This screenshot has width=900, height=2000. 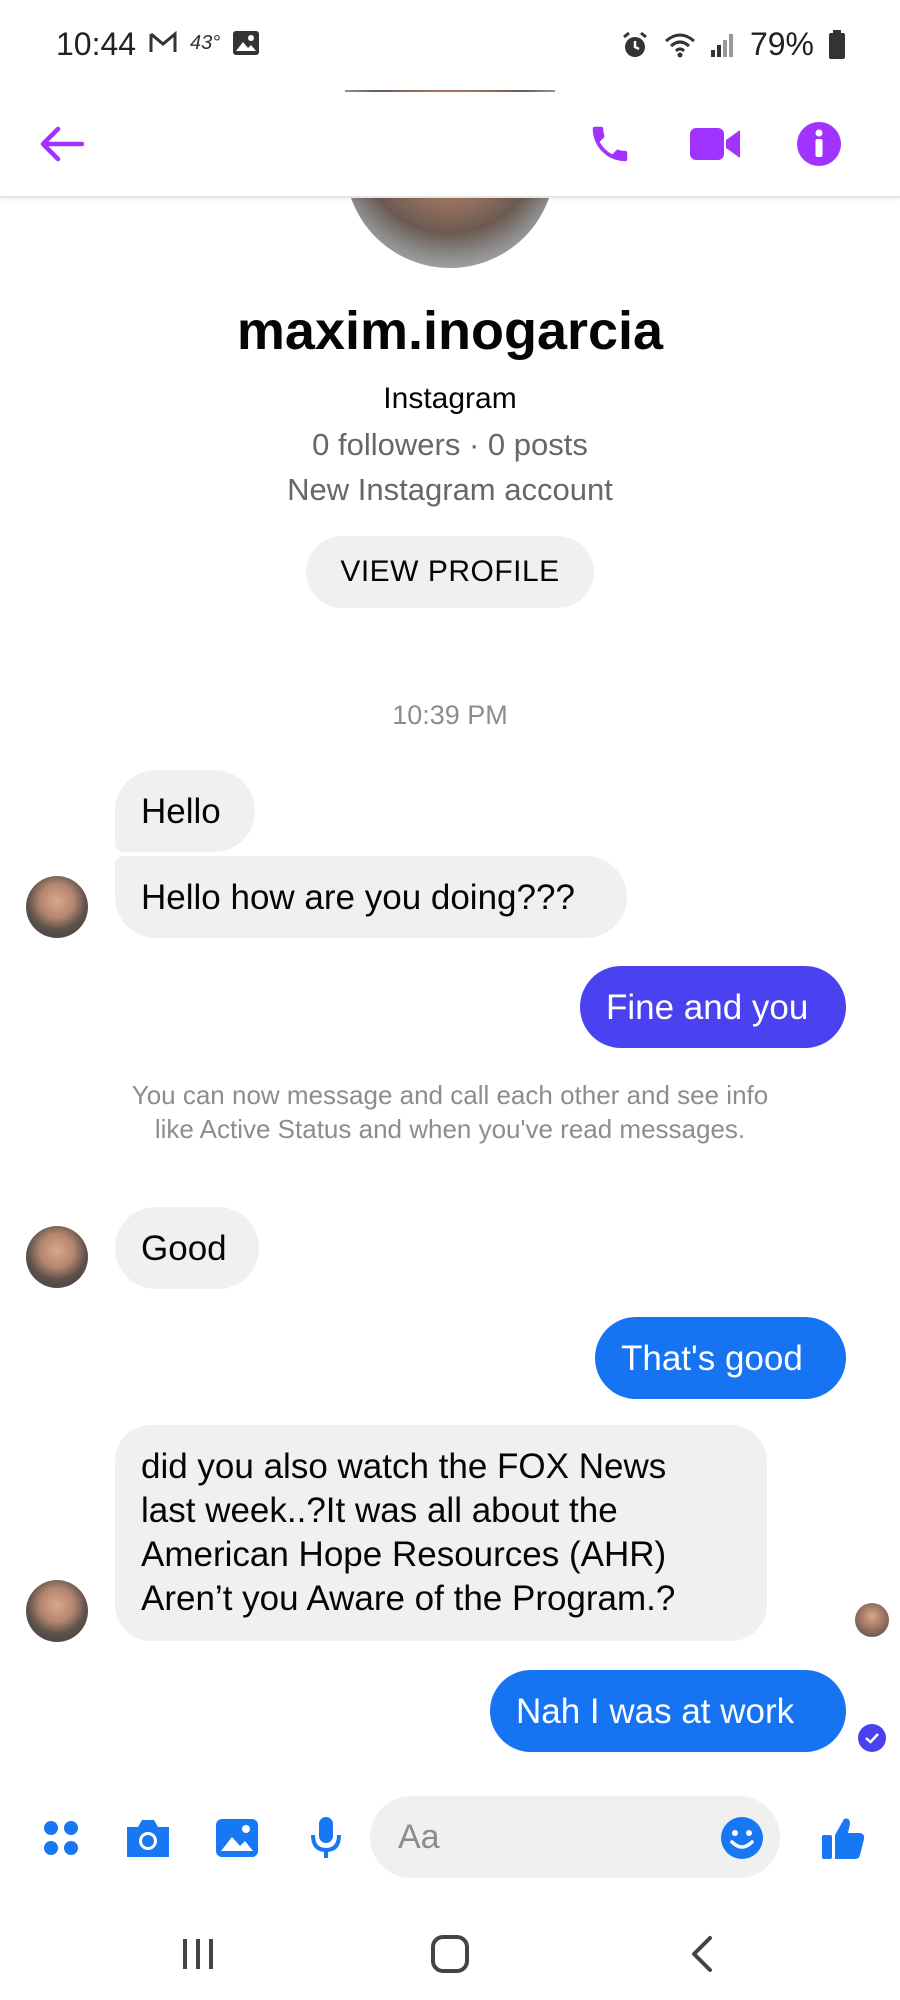 What do you see at coordinates (450, 444) in the screenshot?
I see `profile-stats: 0 followers · 0 posts` at bounding box center [450, 444].